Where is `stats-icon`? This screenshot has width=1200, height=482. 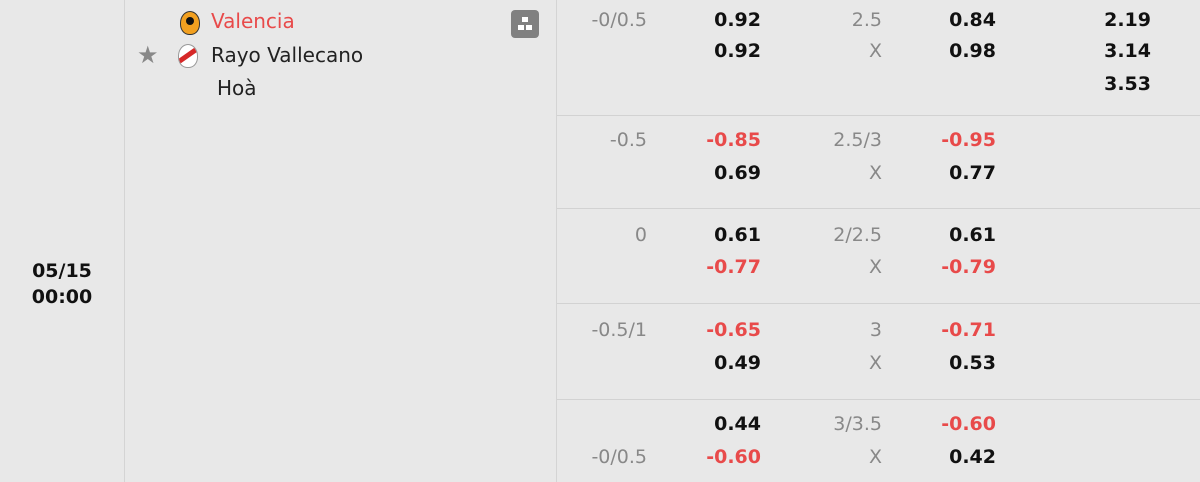 stats-icon is located at coordinates (525, 23).